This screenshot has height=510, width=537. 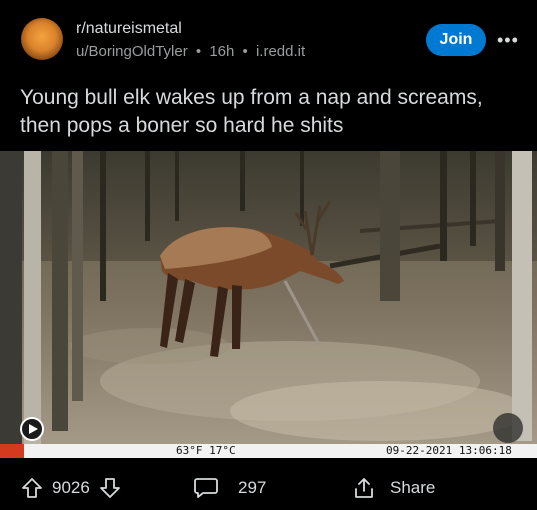 What do you see at coordinates (413, 487) in the screenshot?
I see `share-label: Share` at bounding box center [413, 487].